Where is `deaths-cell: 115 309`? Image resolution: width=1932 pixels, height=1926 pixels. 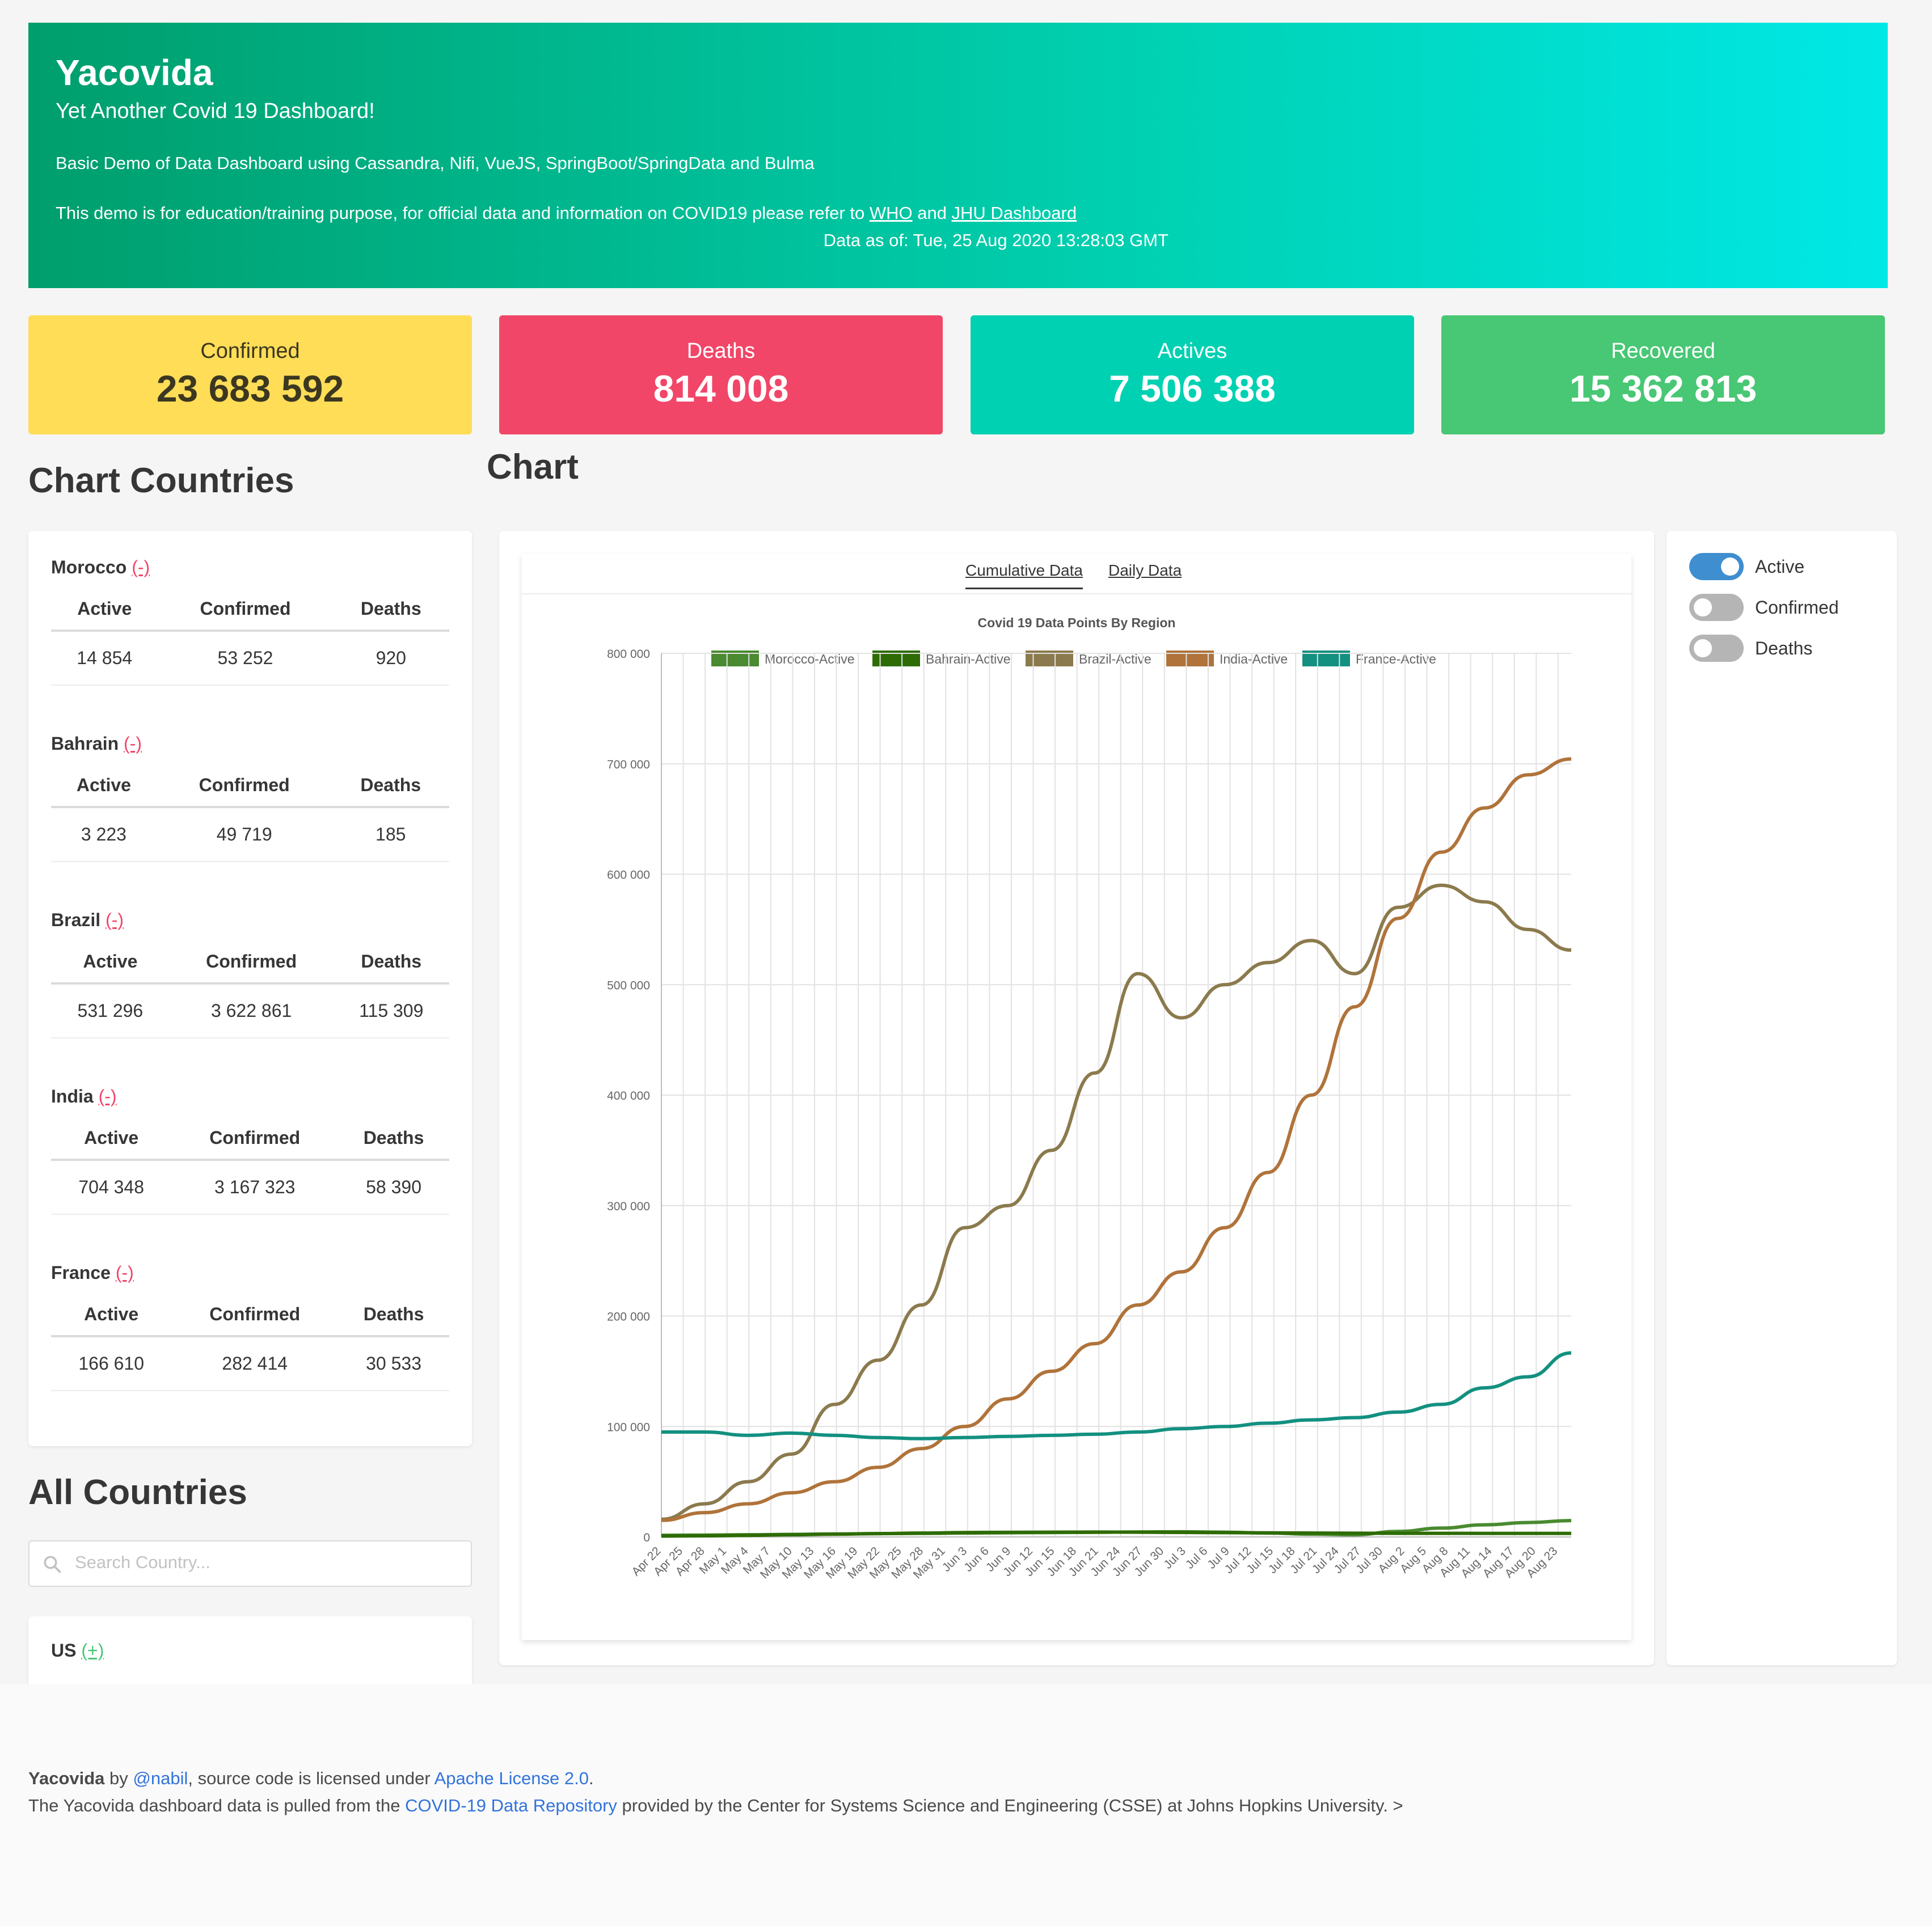
deaths-cell: 115 309 is located at coordinates (391, 1010).